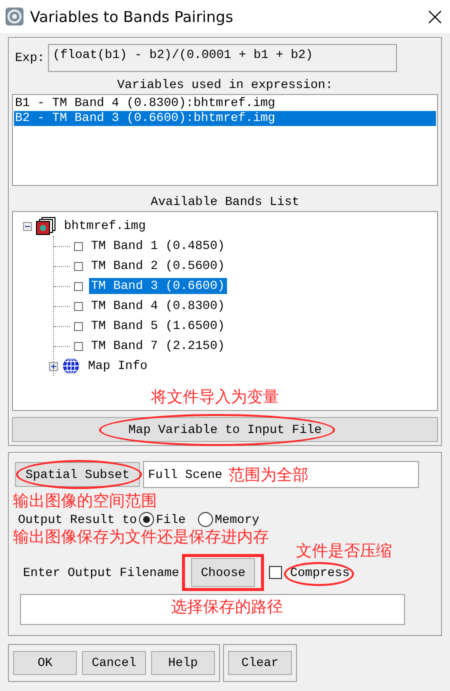 The image size is (450, 691). I want to click on collapse-toggle, so click(27, 226).